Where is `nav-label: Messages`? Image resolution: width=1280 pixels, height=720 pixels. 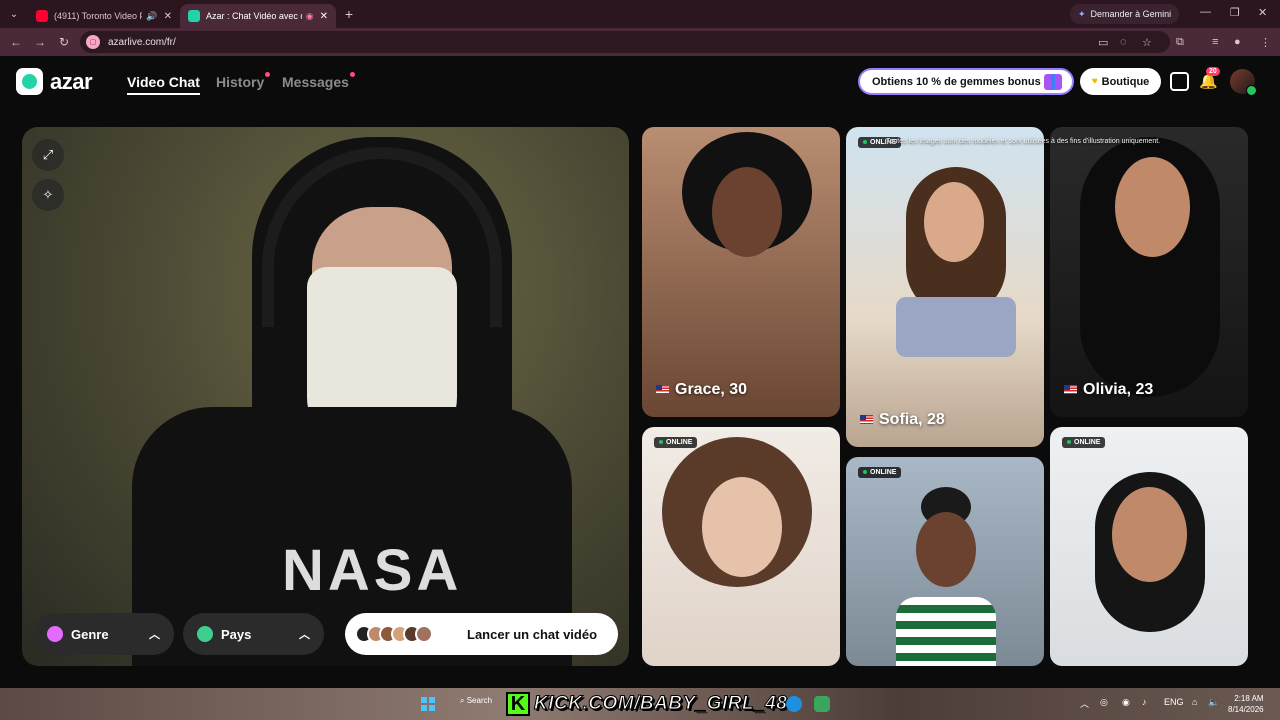 nav-label: Messages is located at coordinates (315, 82).